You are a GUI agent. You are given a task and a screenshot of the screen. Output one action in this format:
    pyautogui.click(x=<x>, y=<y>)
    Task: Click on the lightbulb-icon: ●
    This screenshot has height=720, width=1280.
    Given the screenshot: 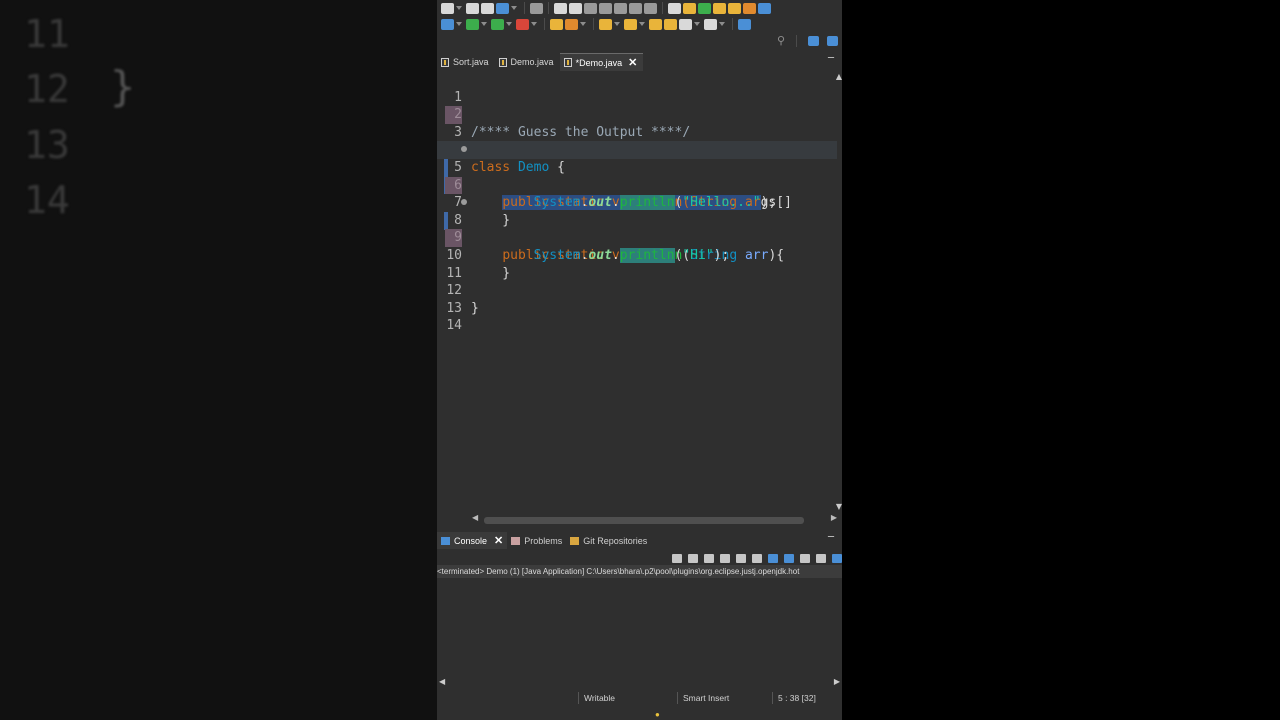 What is the action you would take?
    pyautogui.click(x=657, y=714)
    